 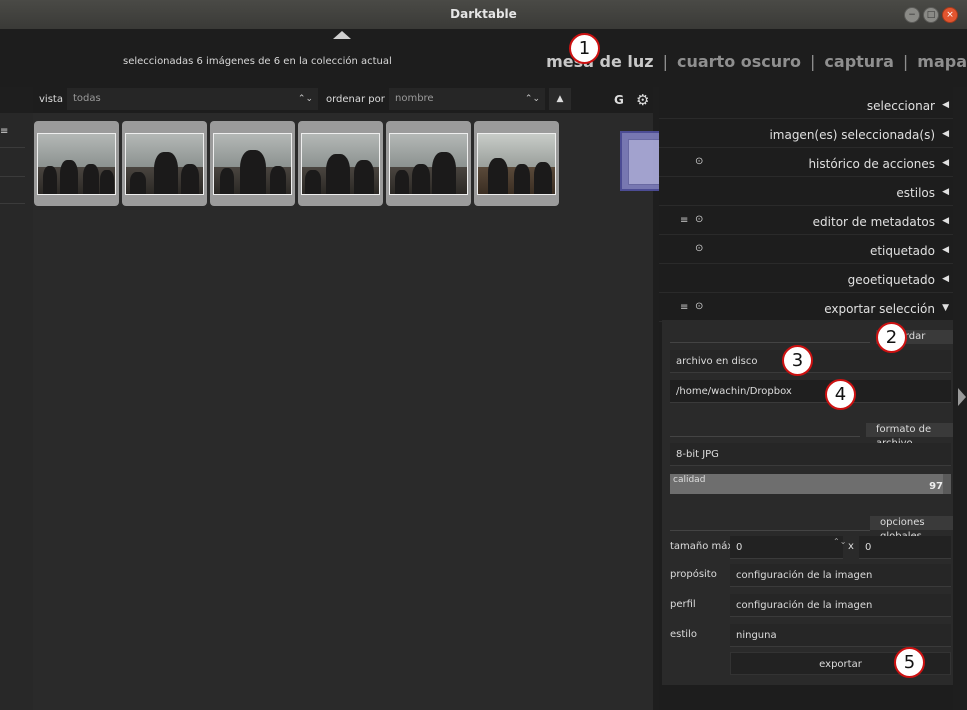 I want to click on callout-3: 3, so click(x=797, y=360).